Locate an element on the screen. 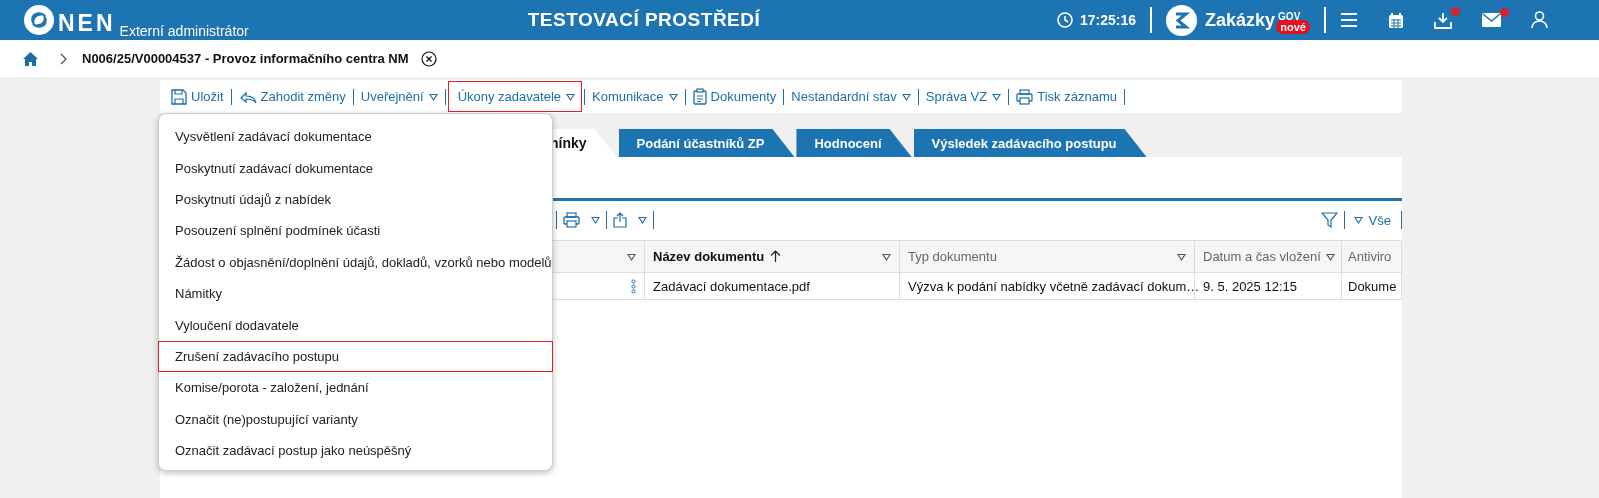 This screenshot has width=1599, height=498. menu-item: Námitky is located at coordinates (355, 293).